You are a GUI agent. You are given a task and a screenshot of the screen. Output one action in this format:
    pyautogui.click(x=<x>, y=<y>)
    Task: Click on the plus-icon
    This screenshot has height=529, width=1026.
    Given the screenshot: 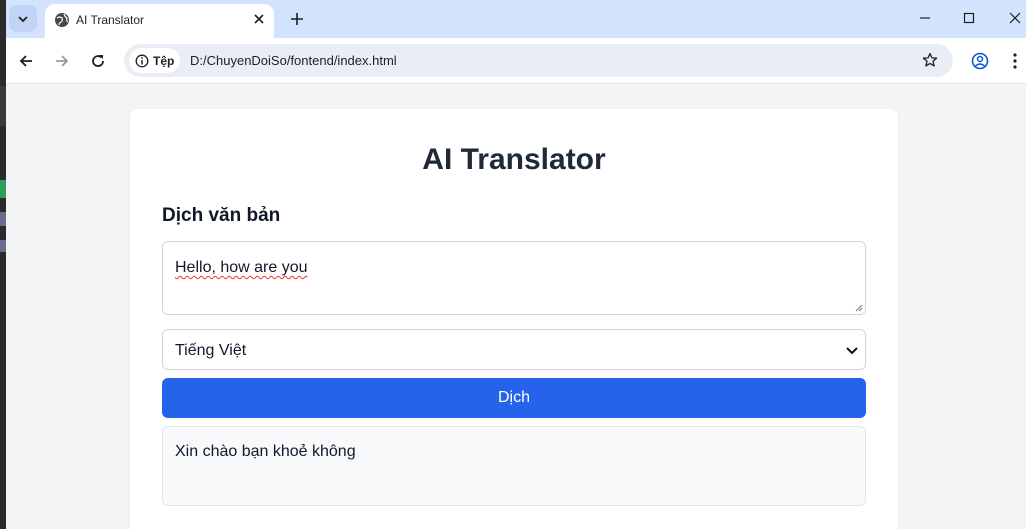 What is the action you would take?
    pyautogui.click(x=297, y=19)
    